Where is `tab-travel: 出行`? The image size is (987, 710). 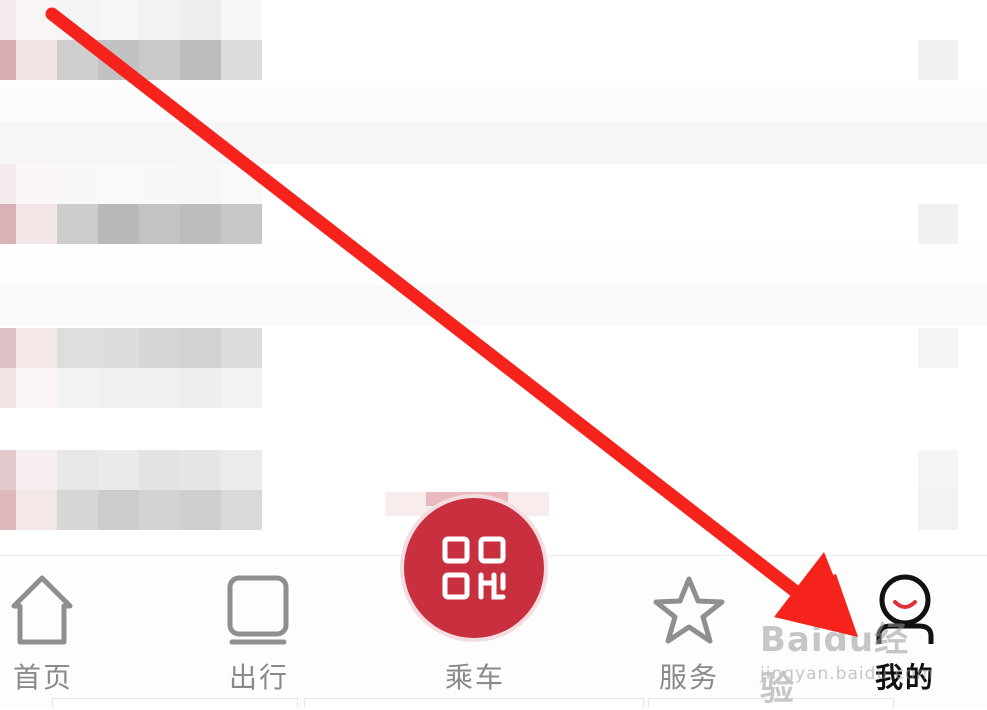
tab-travel: 出行 is located at coordinates (259, 632).